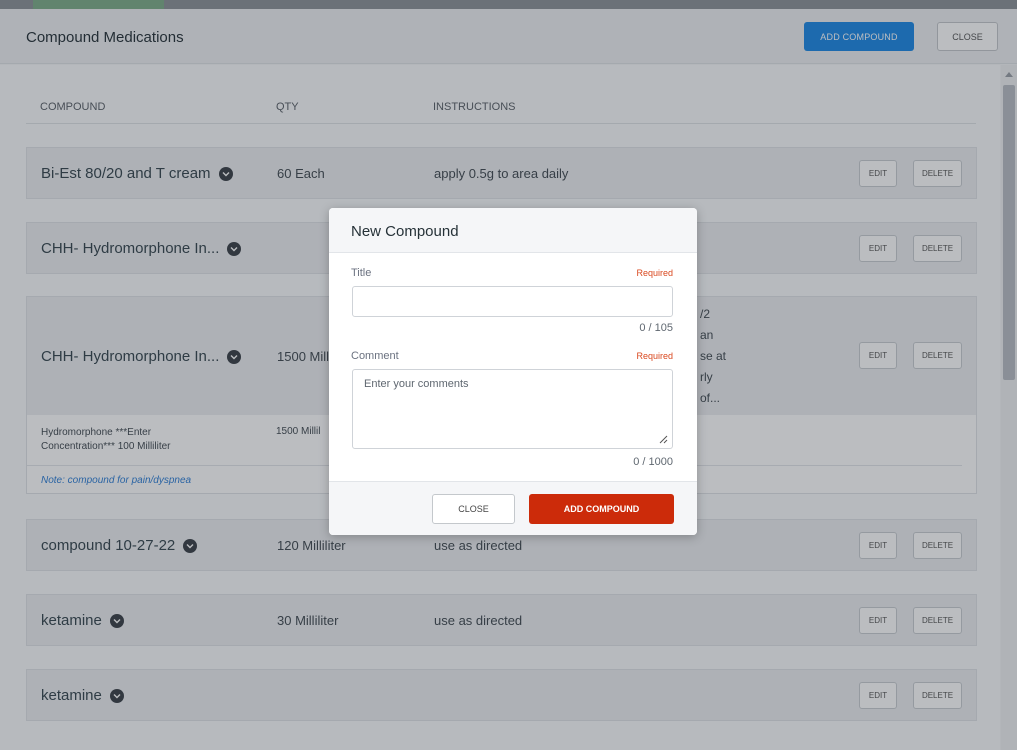 Image resolution: width=1017 pixels, height=750 pixels. Describe the element at coordinates (663, 439) in the screenshot. I see `resize-handle-icon` at that location.